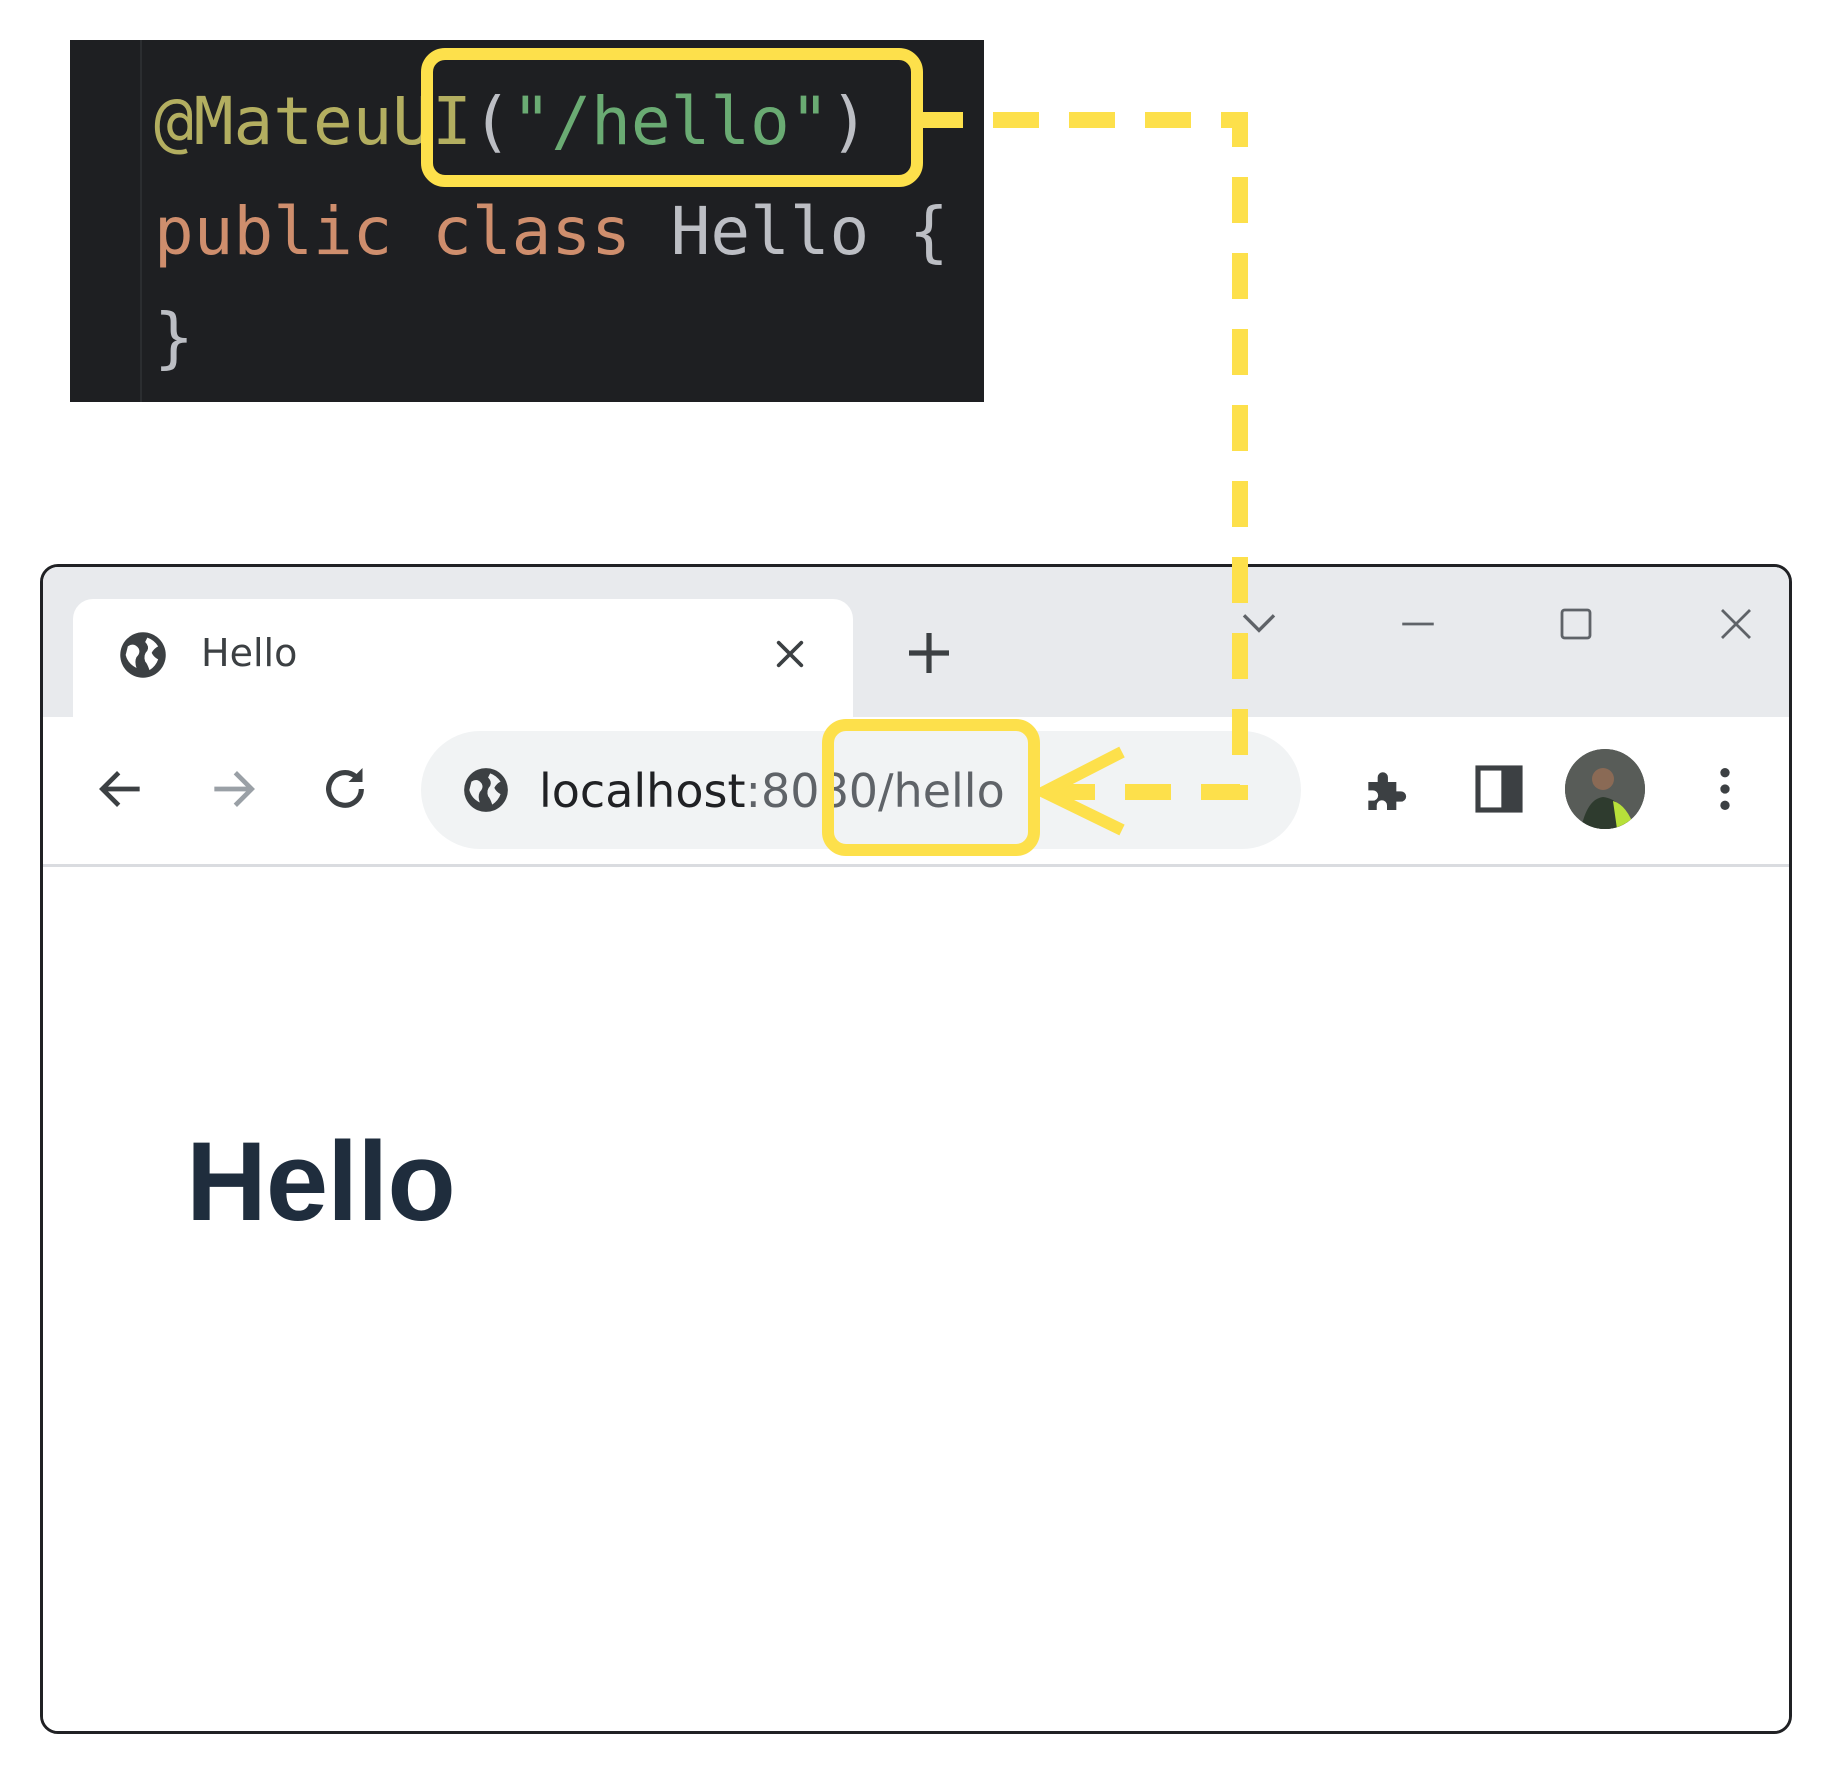  Describe the element at coordinates (770, 231) in the screenshot. I see `class-name-token: Hello` at that location.